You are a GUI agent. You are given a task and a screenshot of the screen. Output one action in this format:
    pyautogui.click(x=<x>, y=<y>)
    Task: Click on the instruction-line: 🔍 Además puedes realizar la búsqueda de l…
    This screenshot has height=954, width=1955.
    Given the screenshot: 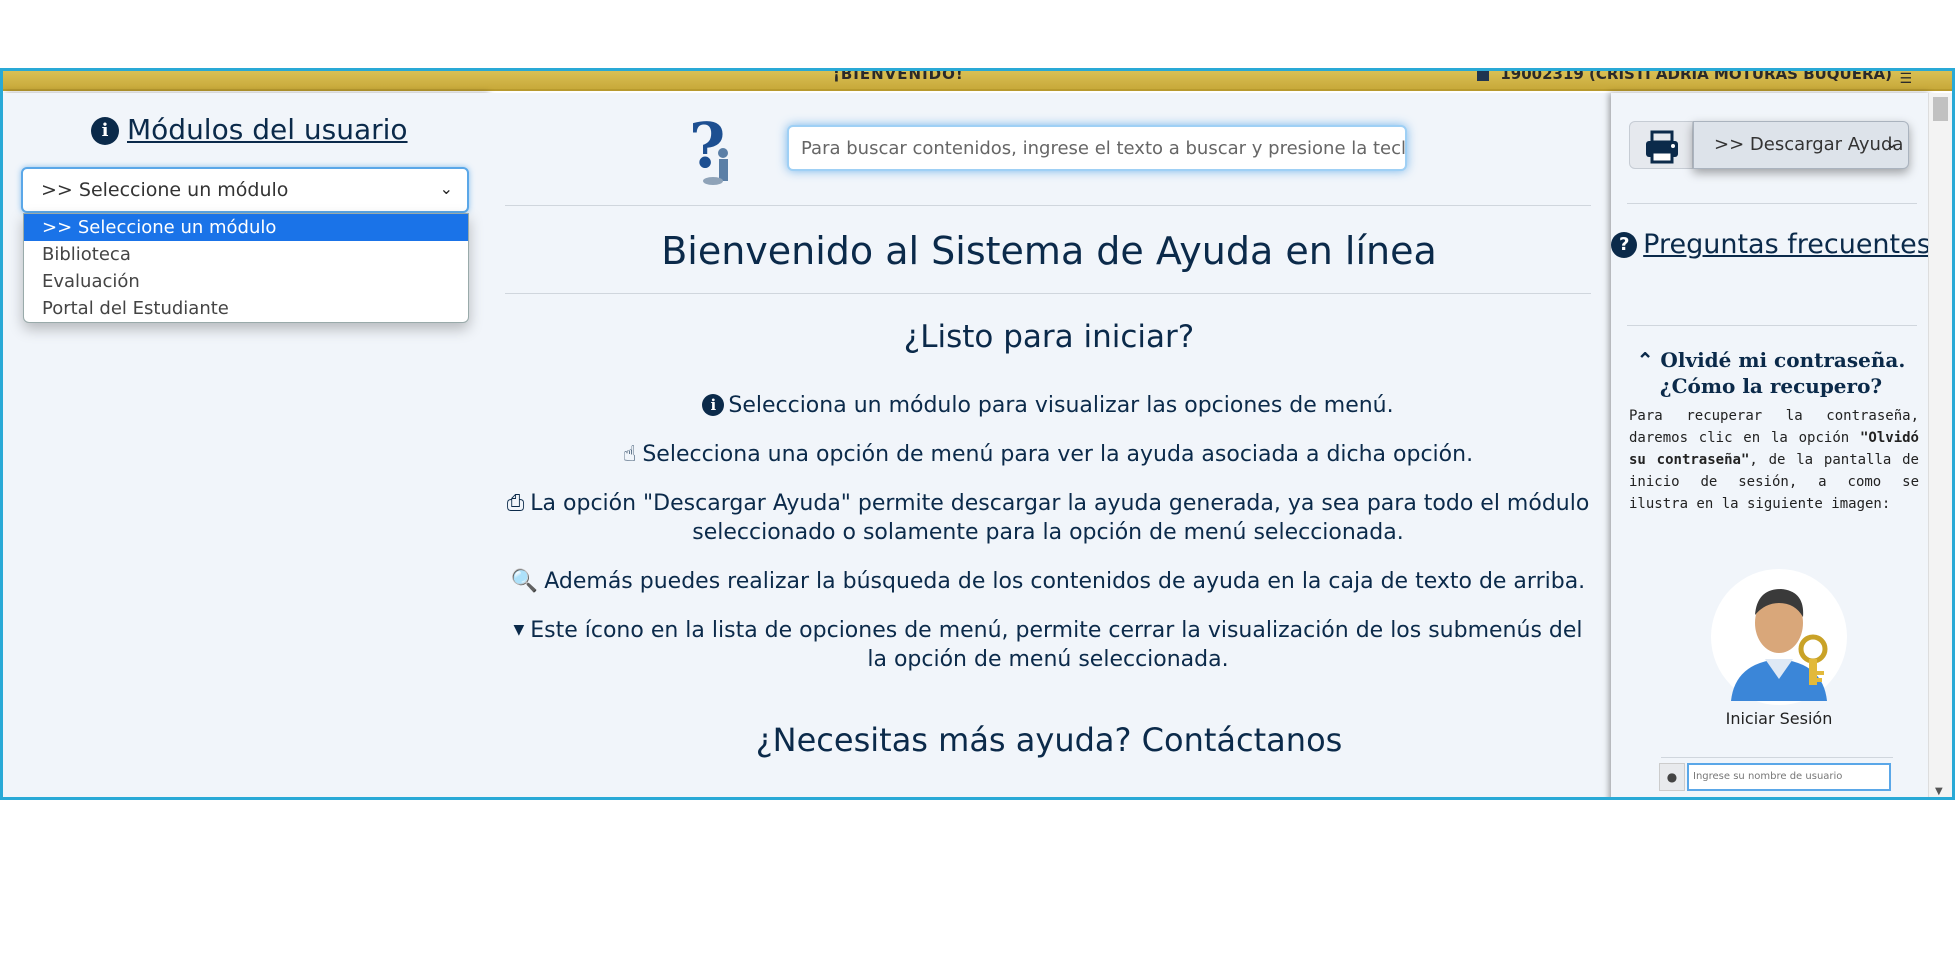 What is the action you would take?
    pyautogui.click(x=1048, y=581)
    